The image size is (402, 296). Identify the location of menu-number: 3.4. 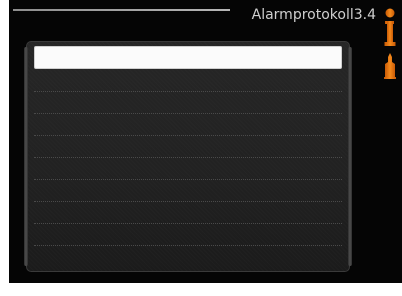
(364, 15).